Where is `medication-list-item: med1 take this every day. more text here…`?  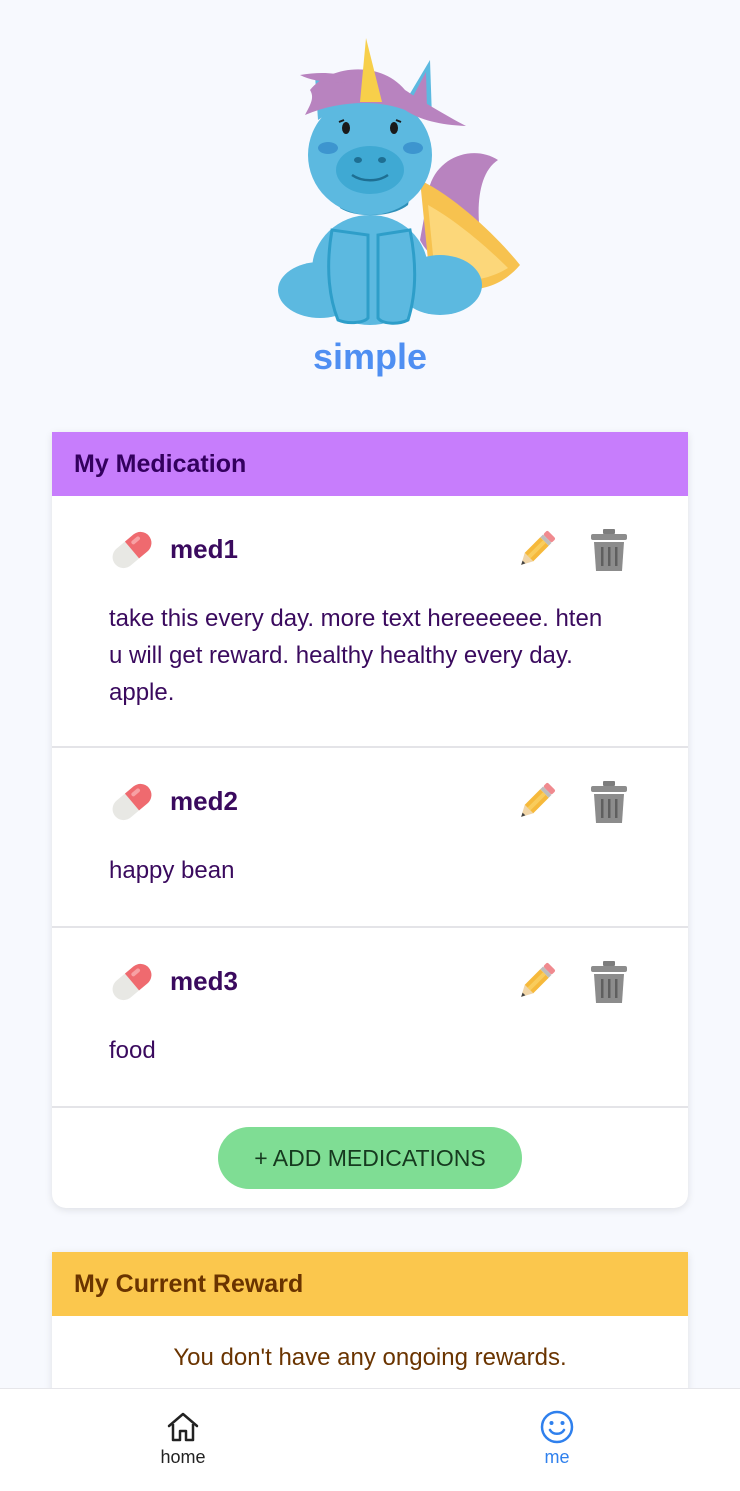 medication-list-item: med1 take this every day. more text here… is located at coordinates (370, 622).